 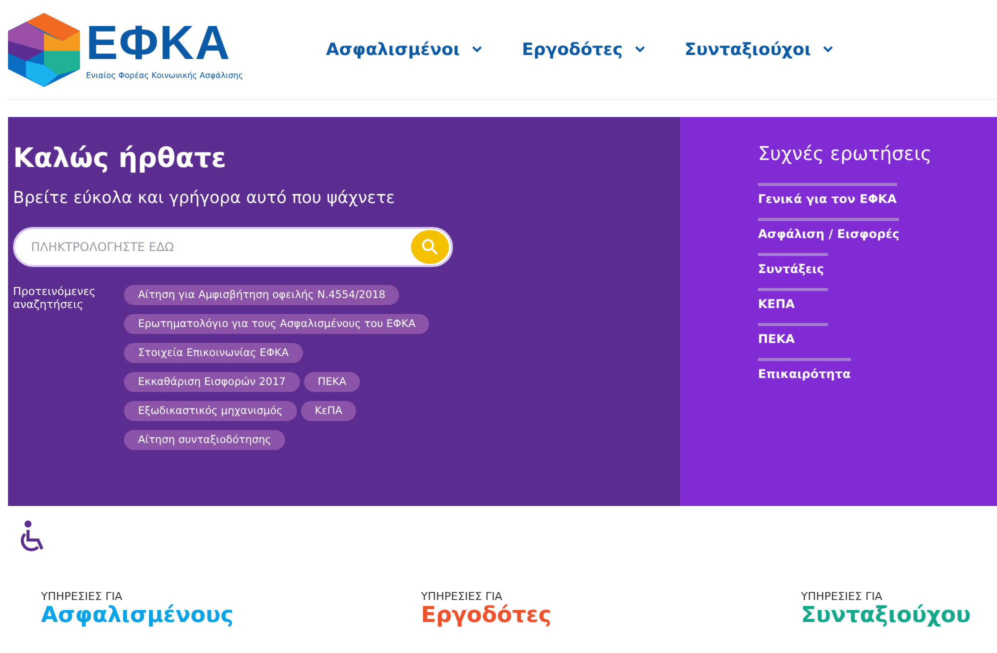 What do you see at coordinates (120, 158) in the screenshot?
I see `welcome-heading: Καλώς ήρθατε` at bounding box center [120, 158].